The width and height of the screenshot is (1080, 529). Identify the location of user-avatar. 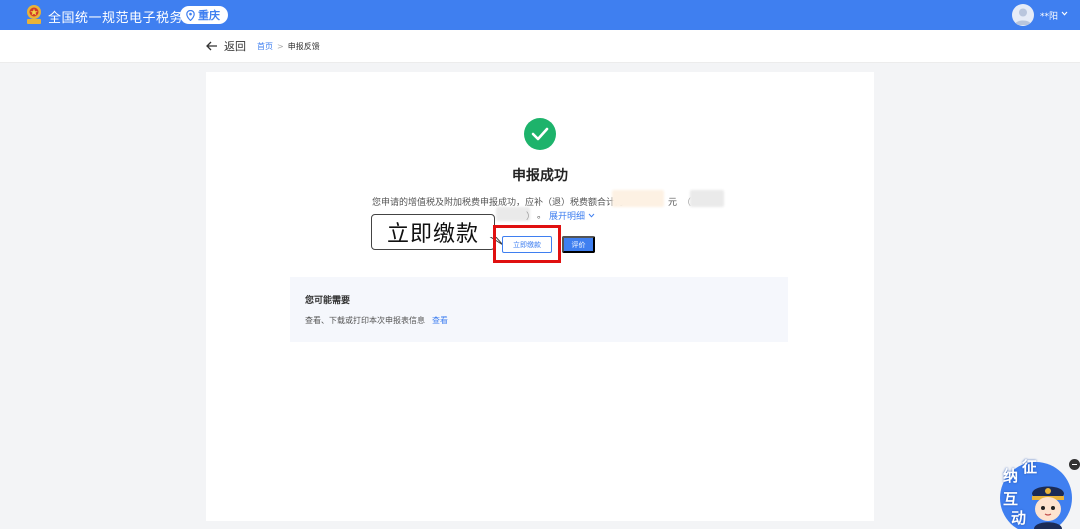
(1023, 15).